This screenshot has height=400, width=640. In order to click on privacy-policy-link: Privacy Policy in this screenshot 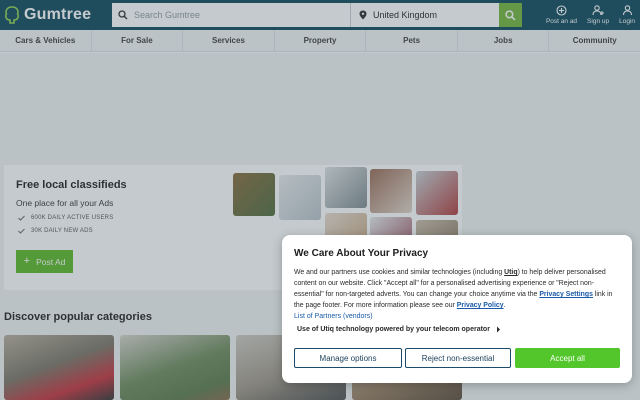, I will do `click(480, 305)`.